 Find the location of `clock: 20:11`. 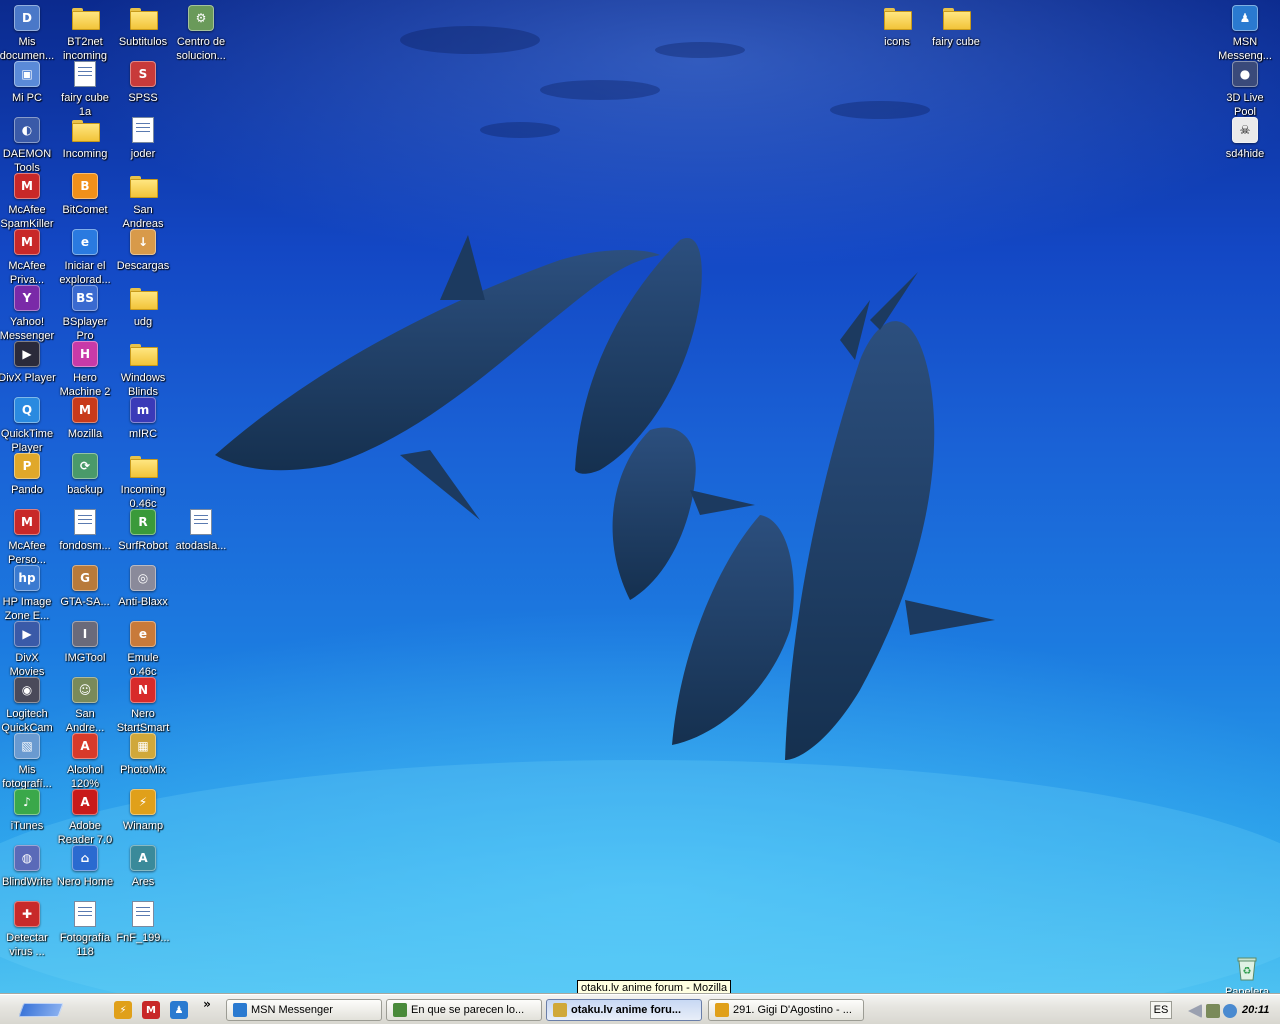

clock: 20:11 is located at coordinates (1255, 1010).